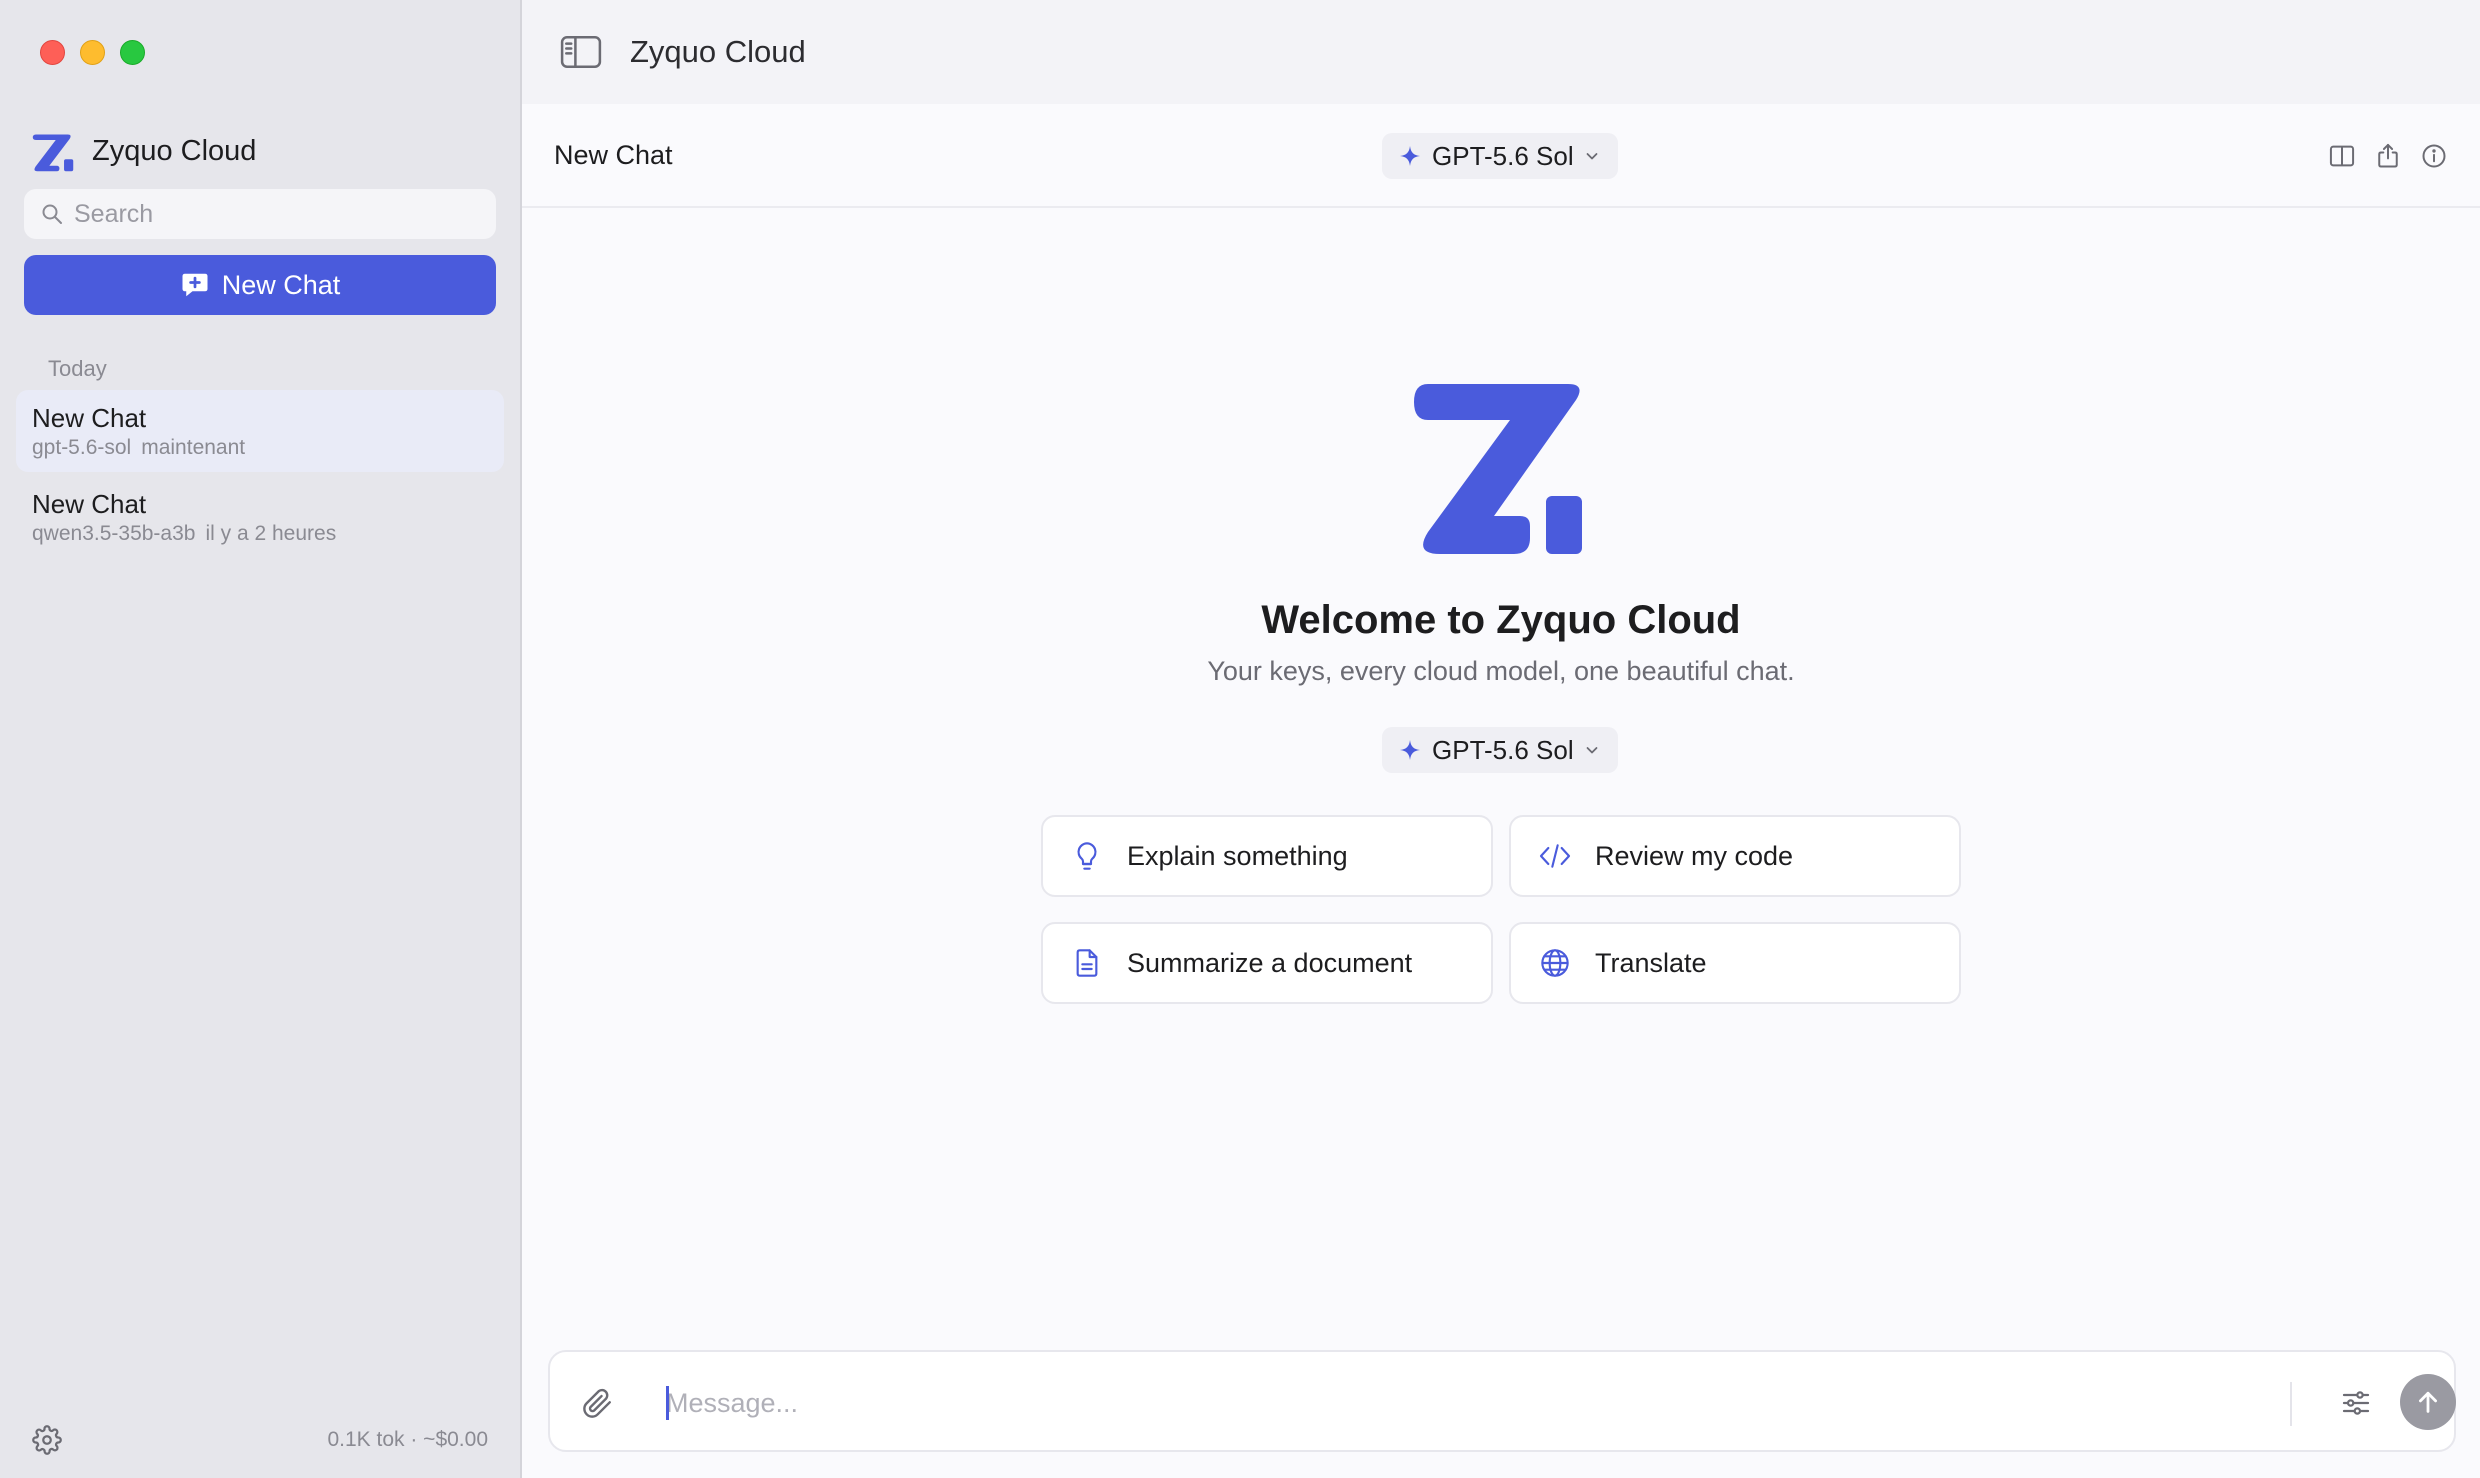 Image resolution: width=2480 pixels, height=1478 pixels. What do you see at coordinates (613, 155) in the screenshot?
I see `chat-title: New Chat` at bounding box center [613, 155].